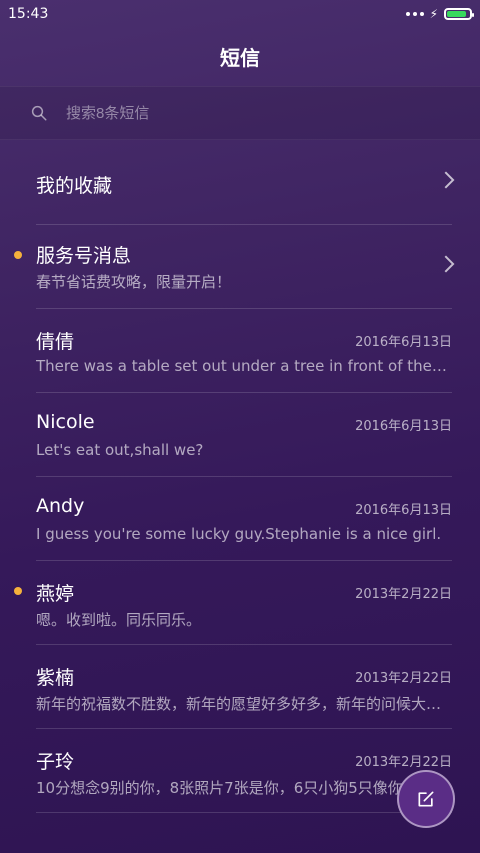 This screenshot has width=480, height=853. What do you see at coordinates (433, 14) in the screenshot?
I see `charging-icon: ⚡` at bounding box center [433, 14].